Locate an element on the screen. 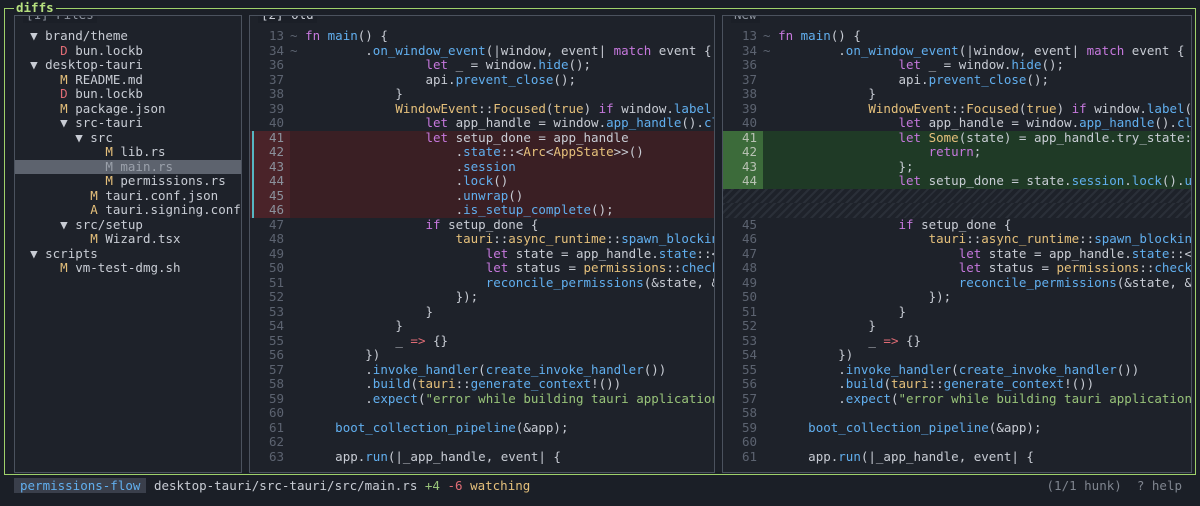  line-number: 13 is located at coordinates (276, 35).